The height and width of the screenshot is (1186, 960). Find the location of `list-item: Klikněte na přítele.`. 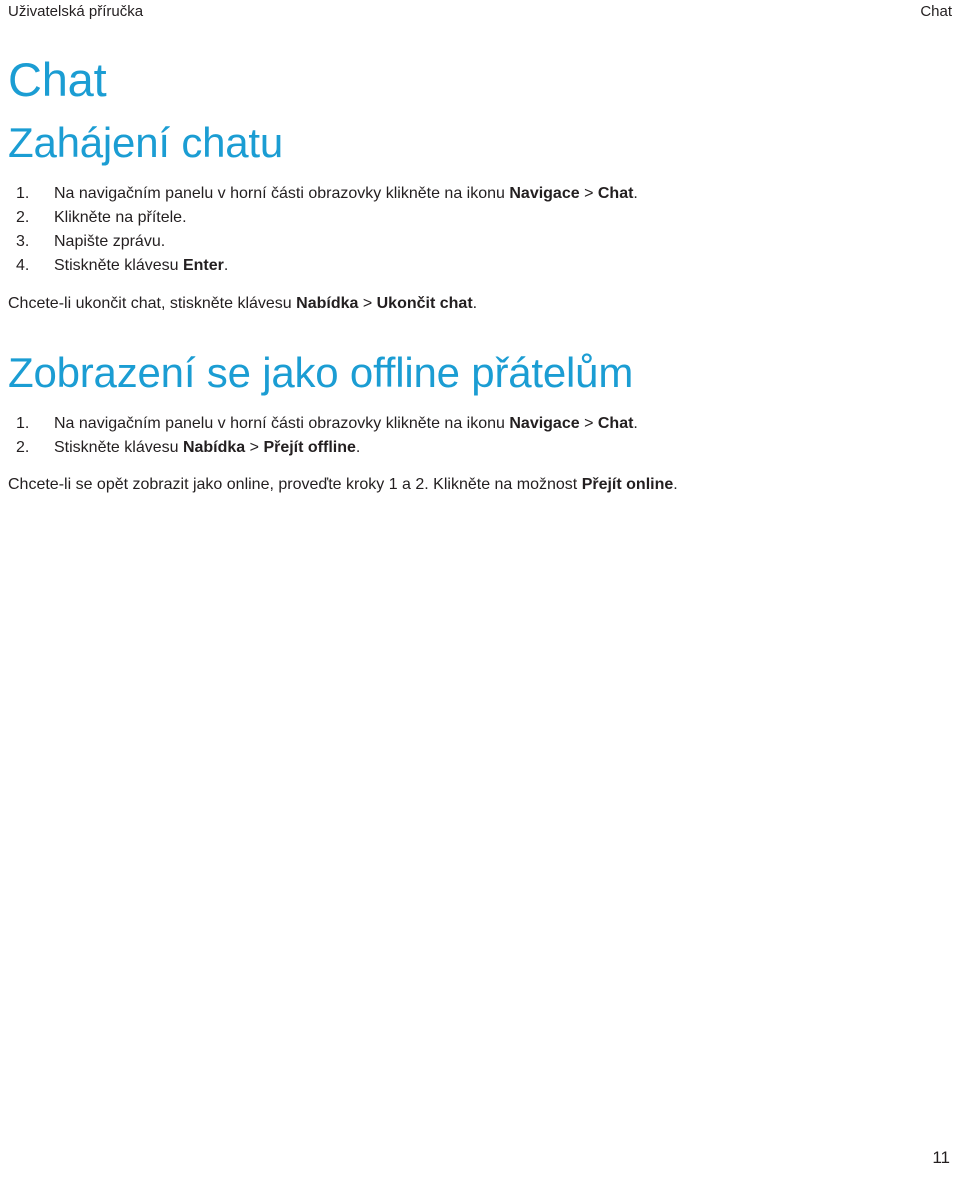

list-item: Klikněte na přítele. is located at coordinates (378, 218).